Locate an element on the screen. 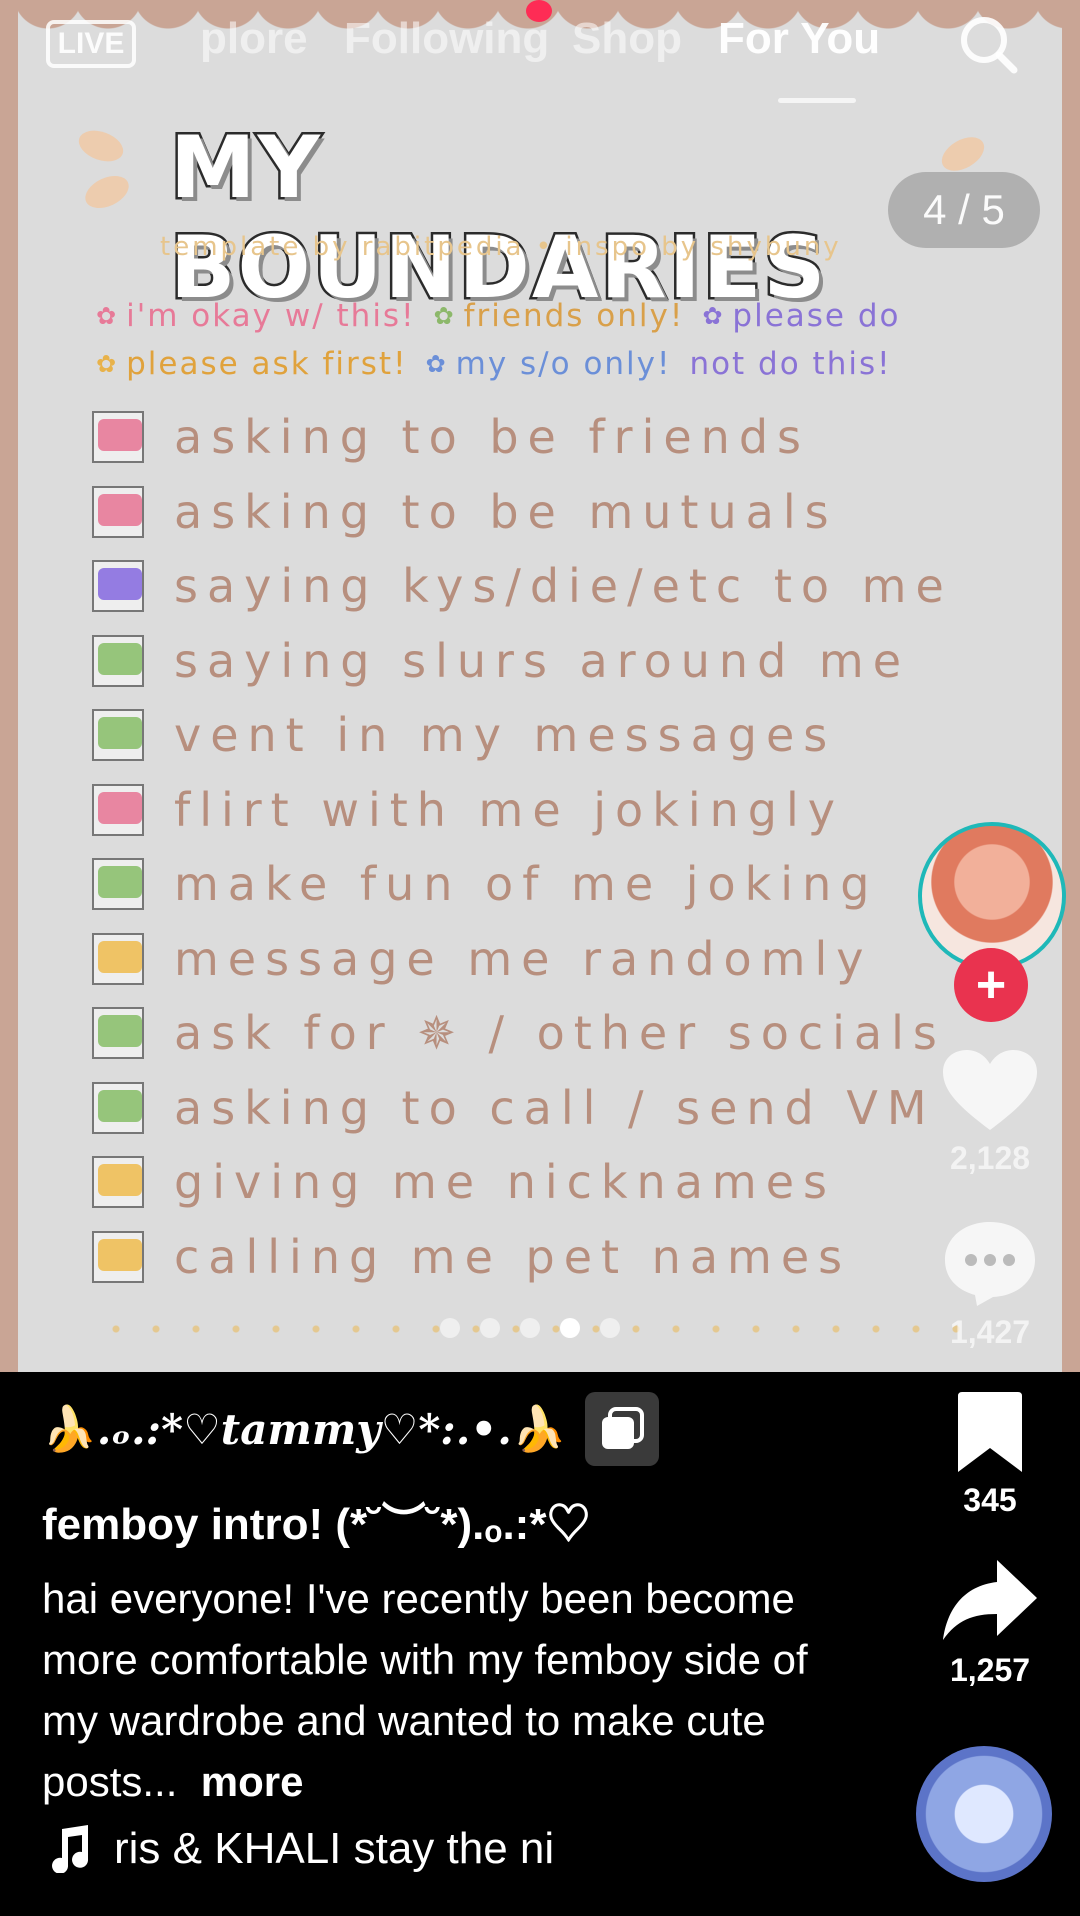  checklist-item-text: saying slurs around me is located at coordinates (542, 660).